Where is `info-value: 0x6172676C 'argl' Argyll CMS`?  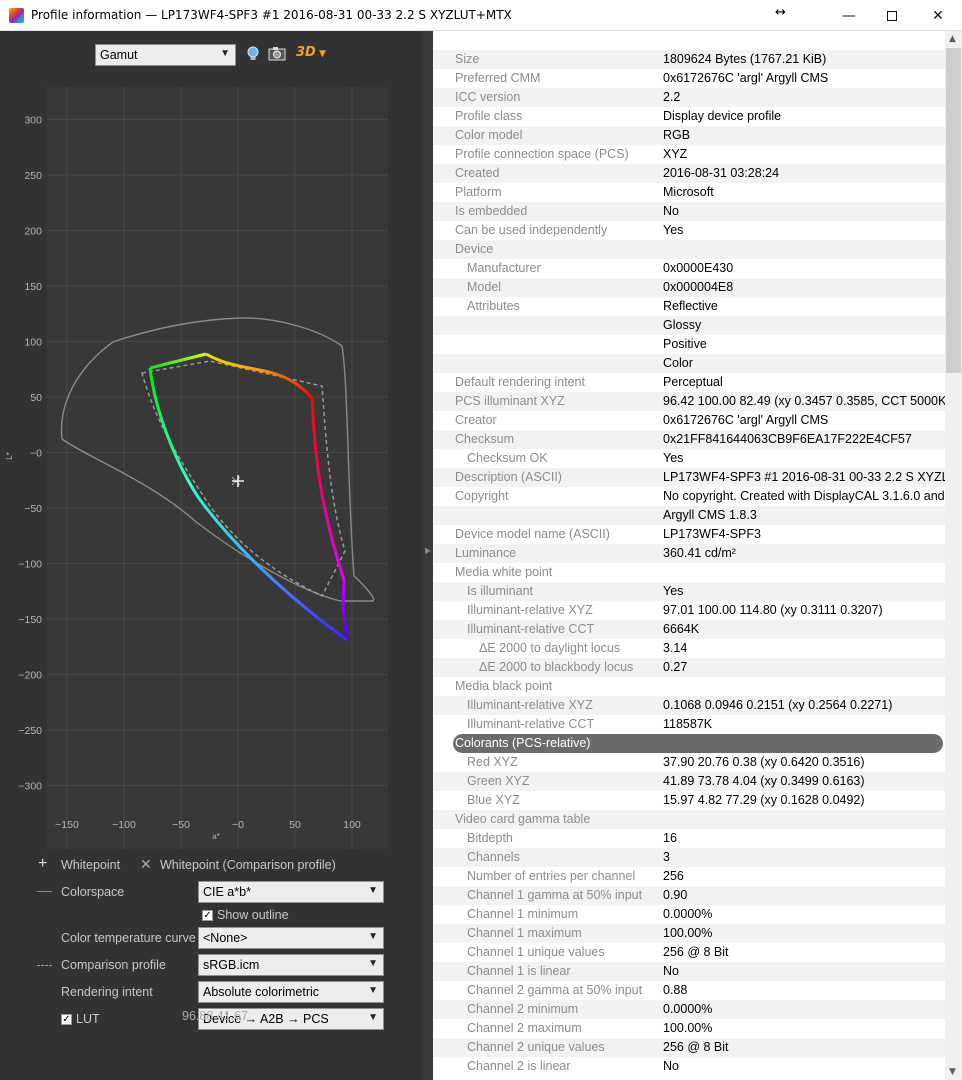
info-value: 0x6172676C 'argl' Argyll CMS is located at coordinates (746, 420).